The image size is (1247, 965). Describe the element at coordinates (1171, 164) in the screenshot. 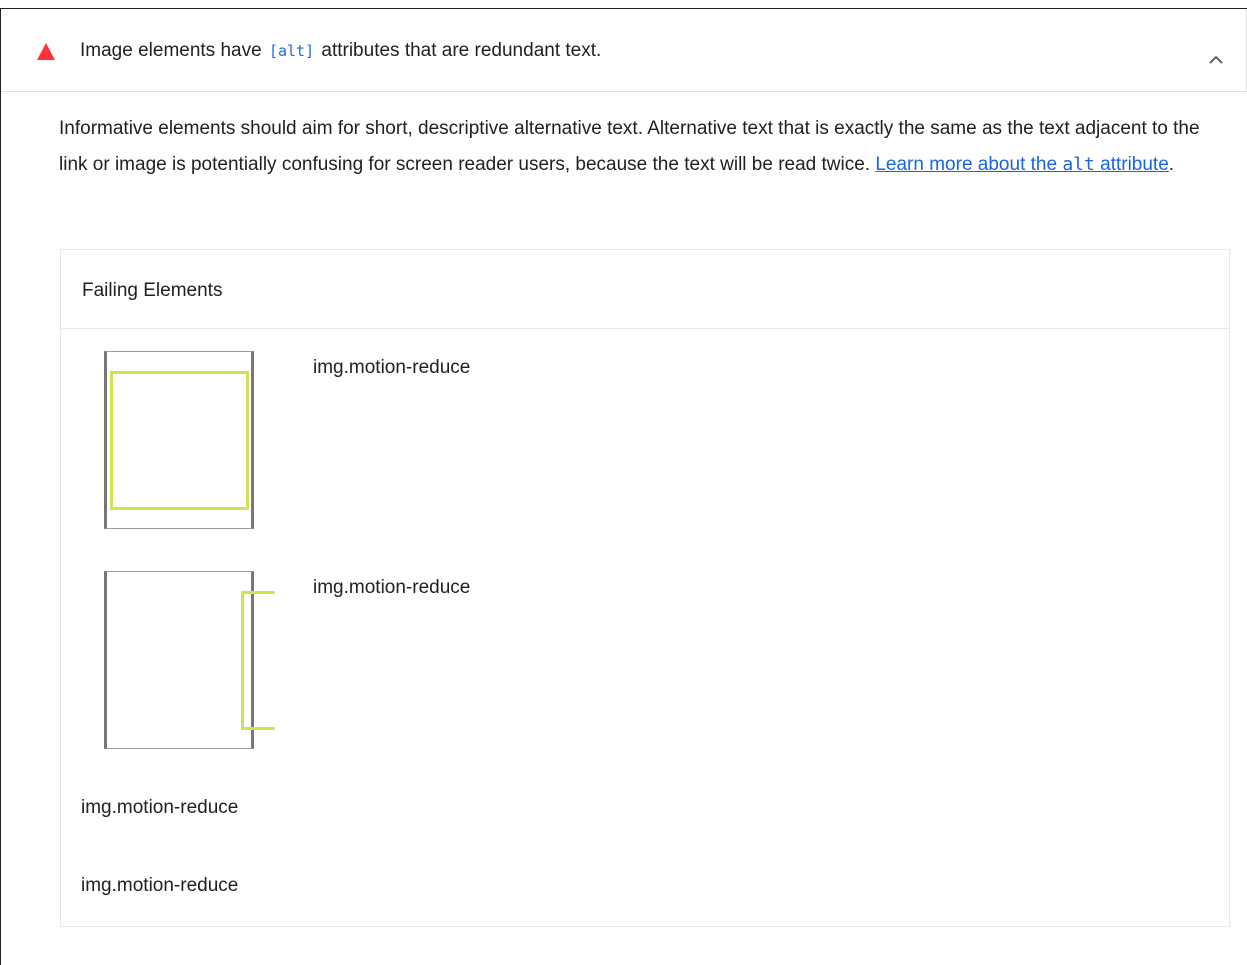

I see `description-trailing: .` at that location.